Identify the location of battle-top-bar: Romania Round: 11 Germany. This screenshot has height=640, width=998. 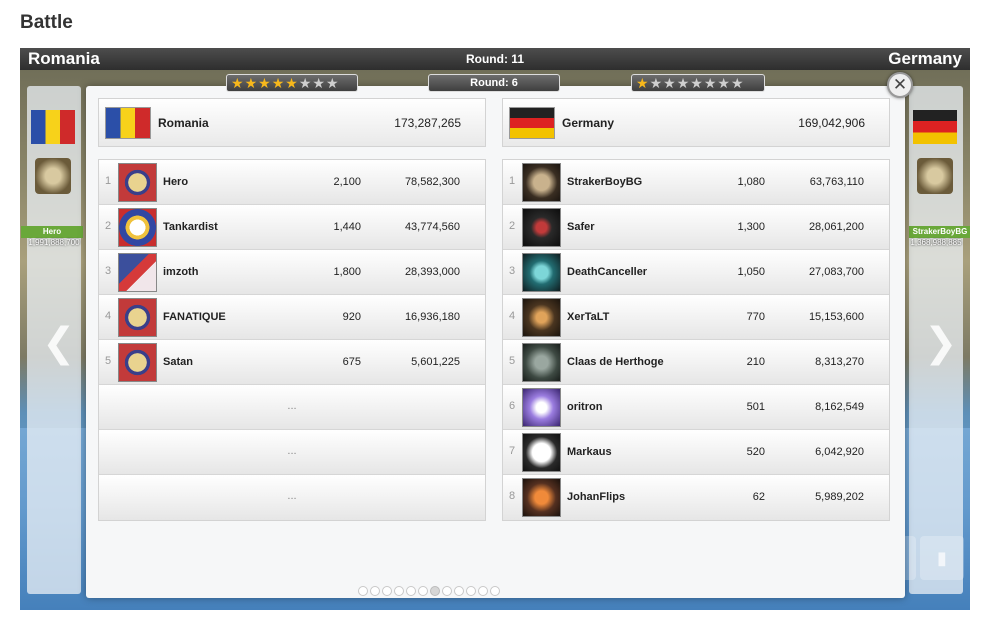
(495, 59).